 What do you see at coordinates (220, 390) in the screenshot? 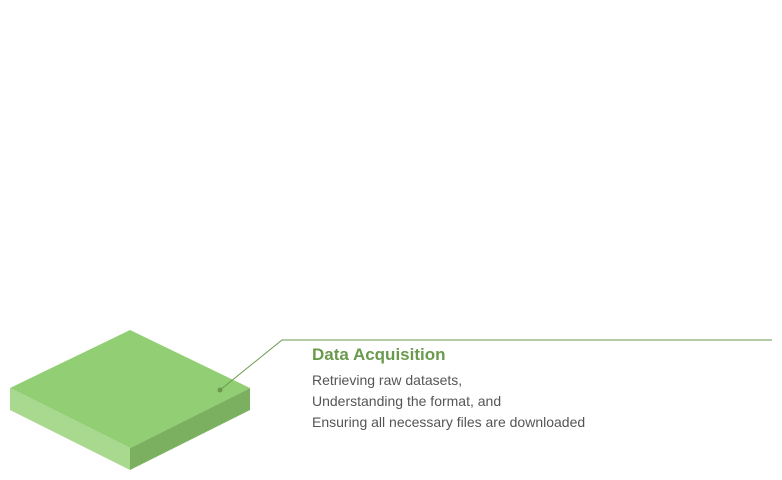
I see `leader-anchor-dot` at bounding box center [220, 390].